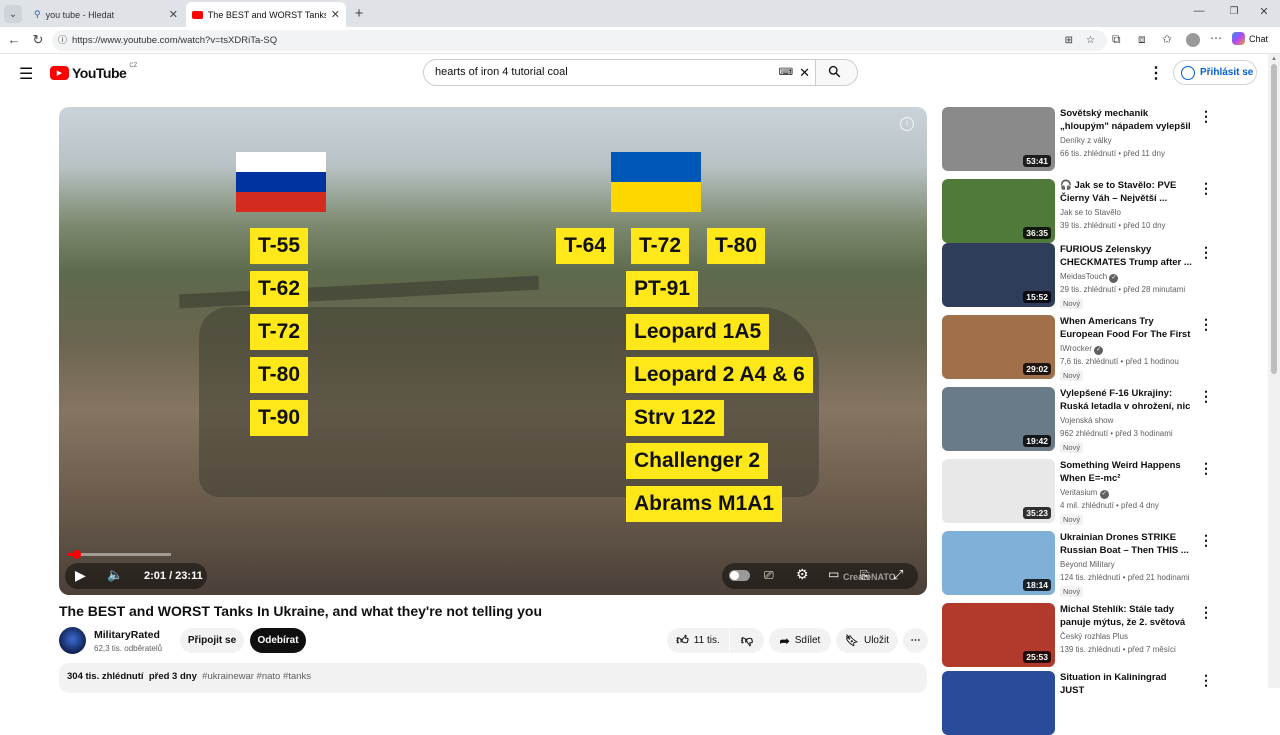 The width and height of the screenshot is (1280, 735). Describe the element at coordinates (769, 575) in the screenshot. I see `subtitles-icon: ⎚` at that location.